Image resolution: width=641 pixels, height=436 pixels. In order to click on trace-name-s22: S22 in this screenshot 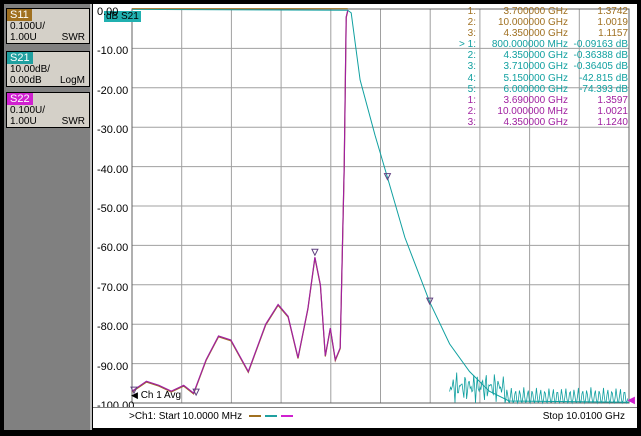, I will do `click(20, 99)`.